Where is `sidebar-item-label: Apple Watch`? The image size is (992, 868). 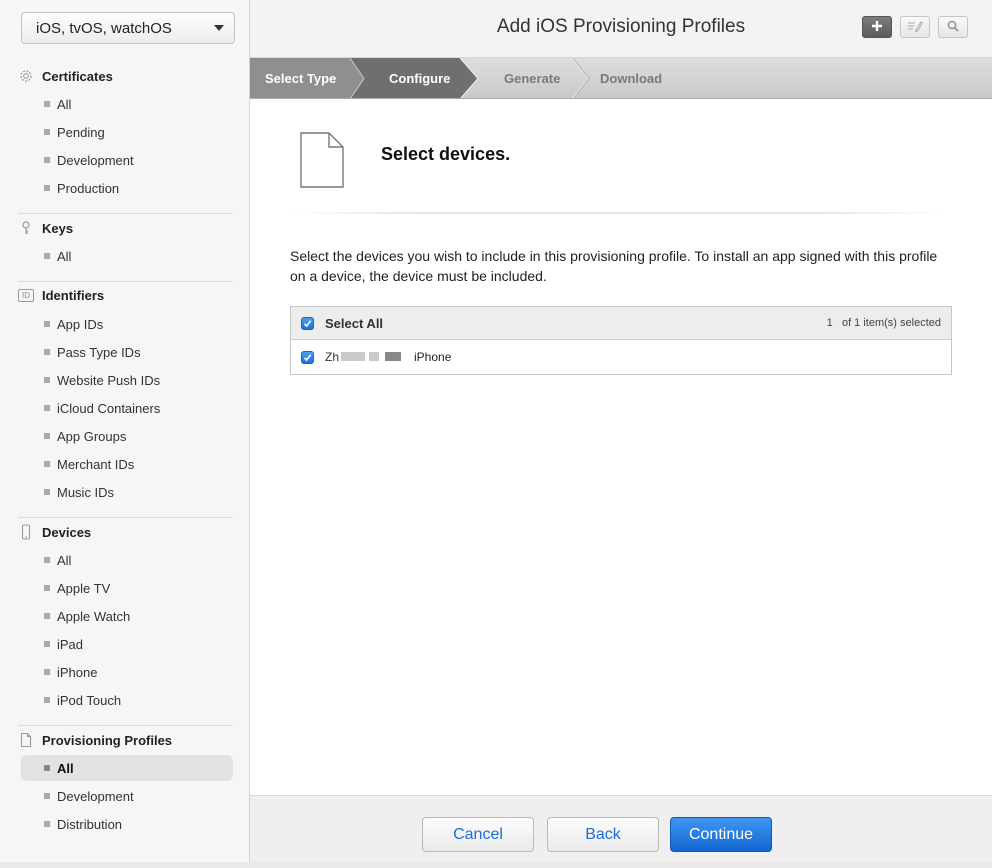
sidebar-item-label: Apple Watch is located at coordinates (94, 616).